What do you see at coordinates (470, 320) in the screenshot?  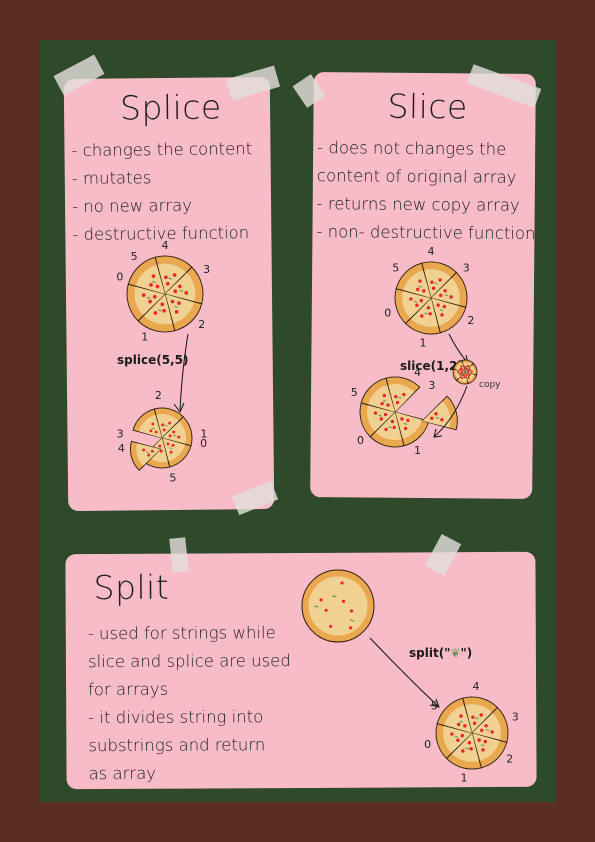 I see `slice-index-label: 2` at bounding box center [470, 320].